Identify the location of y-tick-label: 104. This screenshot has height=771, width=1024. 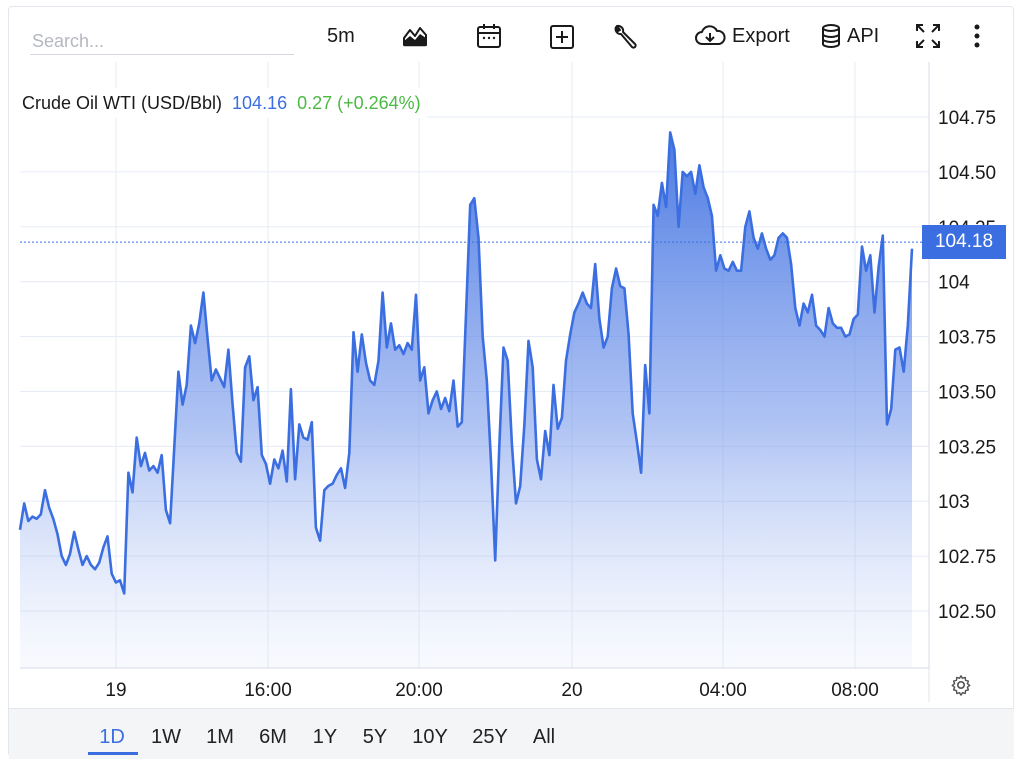
(954, 283).